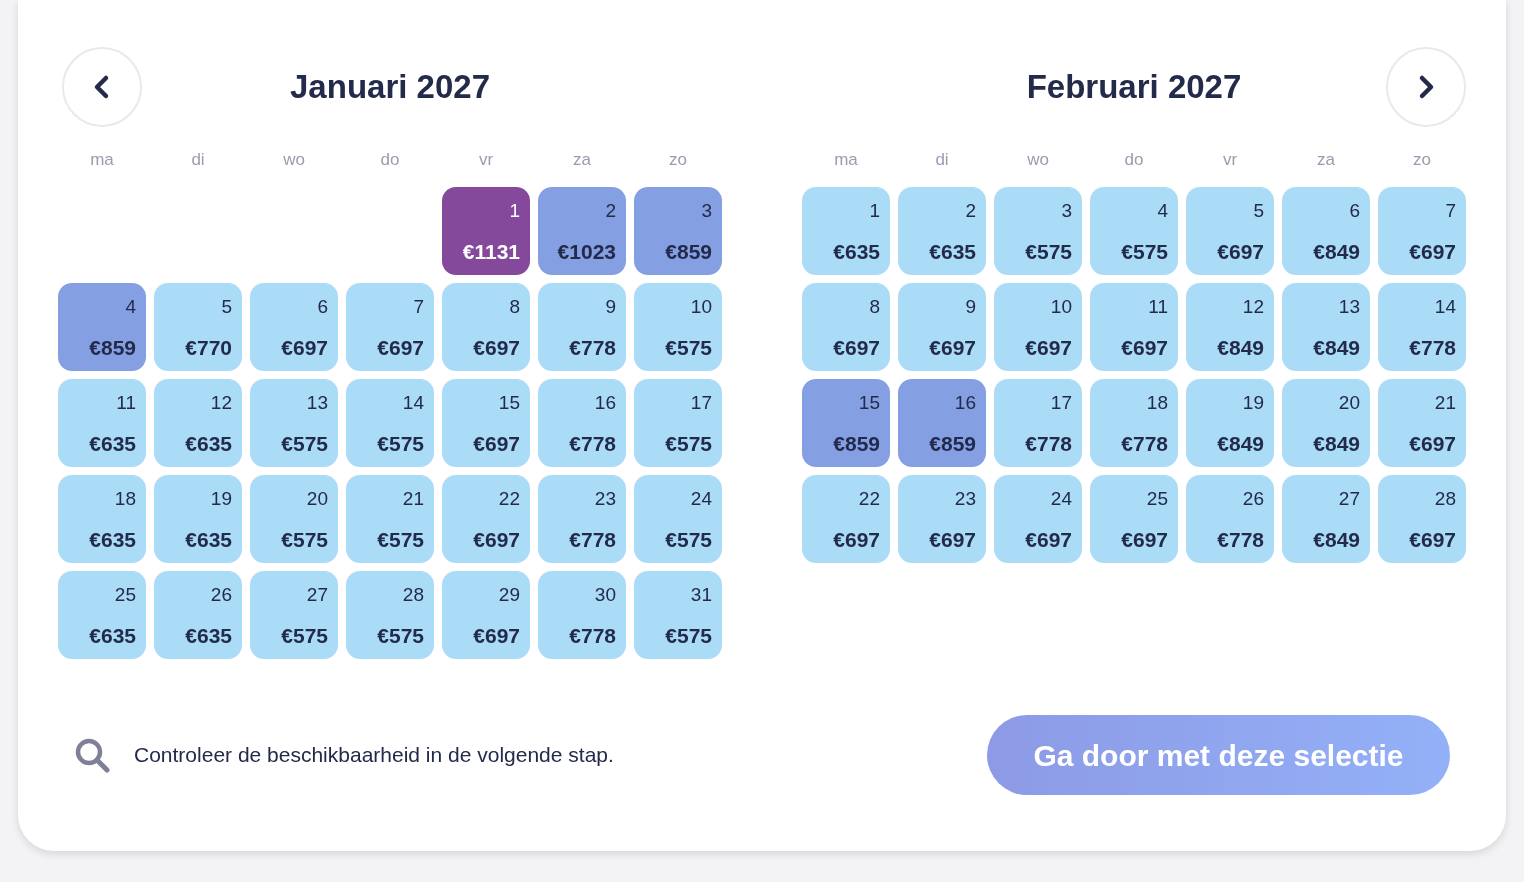 This screenshot has width=1524, height=882. What do you see at coordinates (582, 615) in the screenshot?
I see `day-cell: 30 €778` at bounding box center [582, 615].